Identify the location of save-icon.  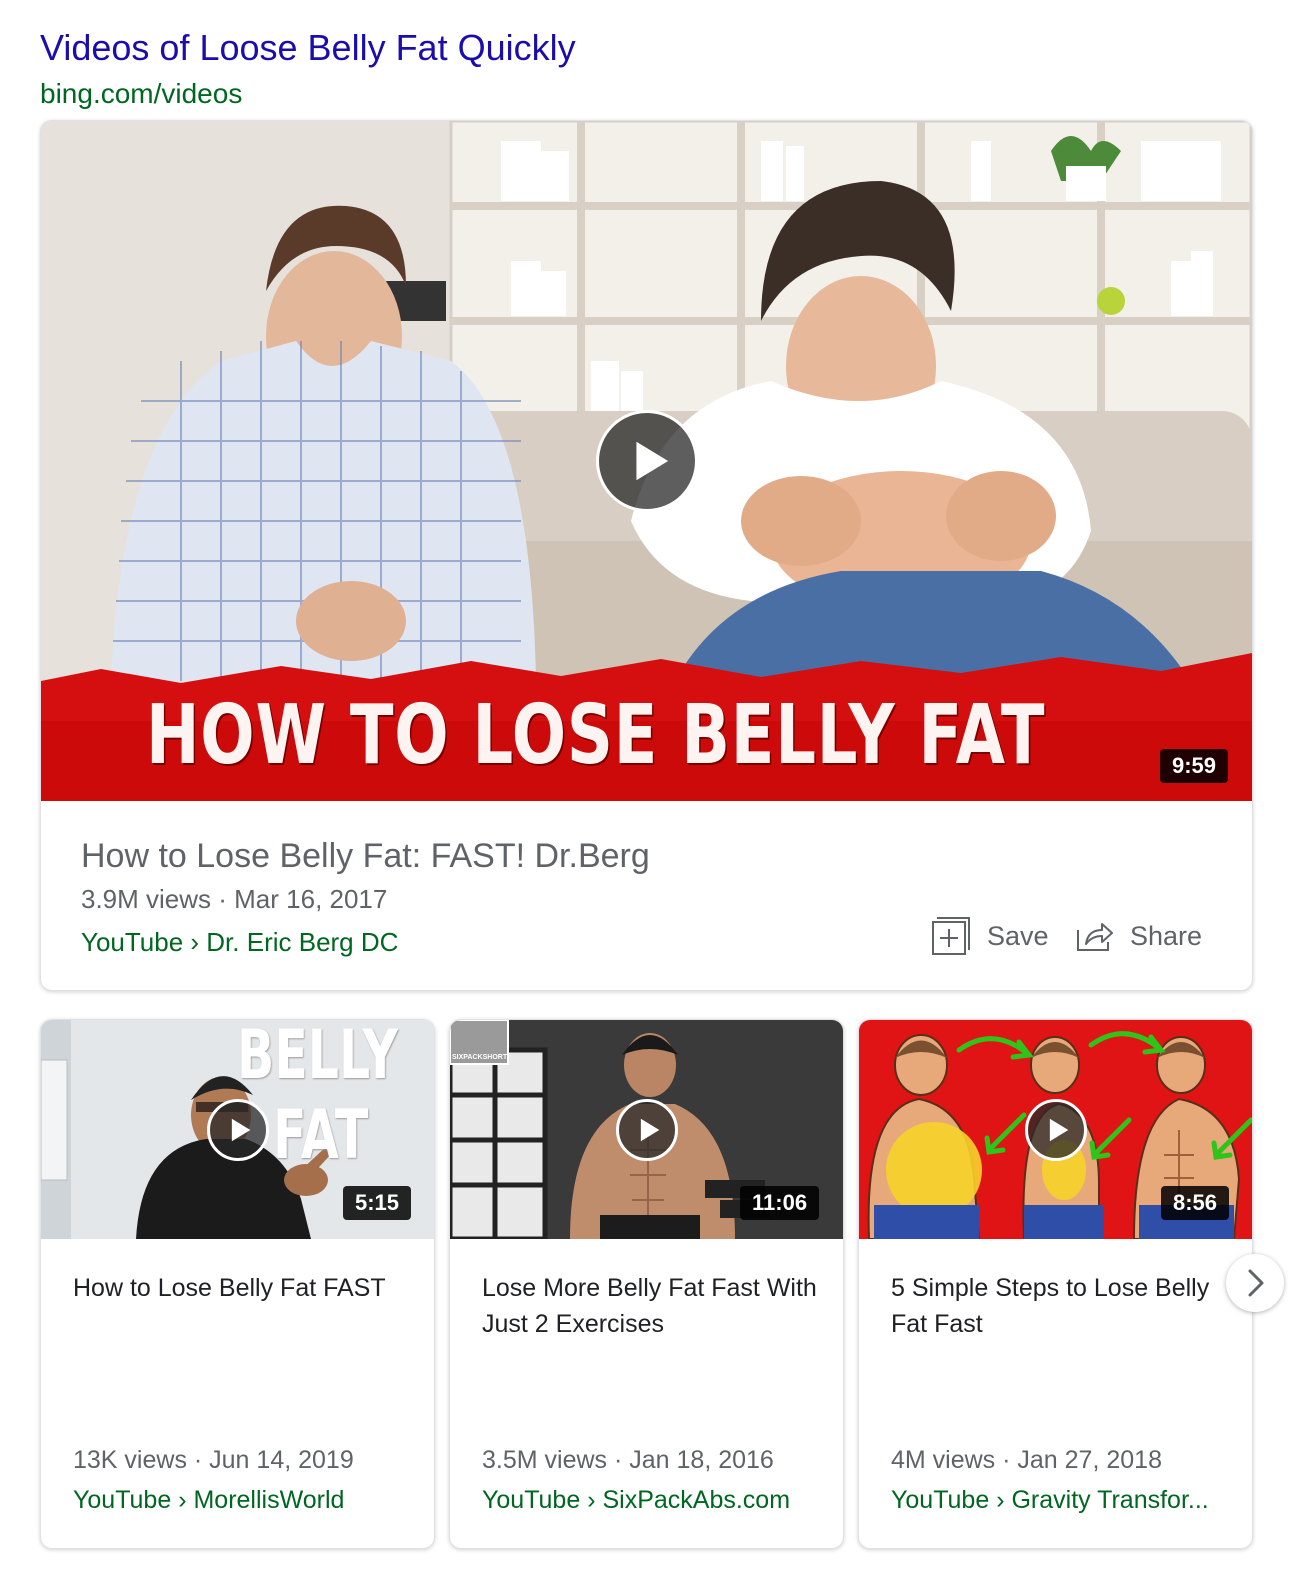
(951, 936).